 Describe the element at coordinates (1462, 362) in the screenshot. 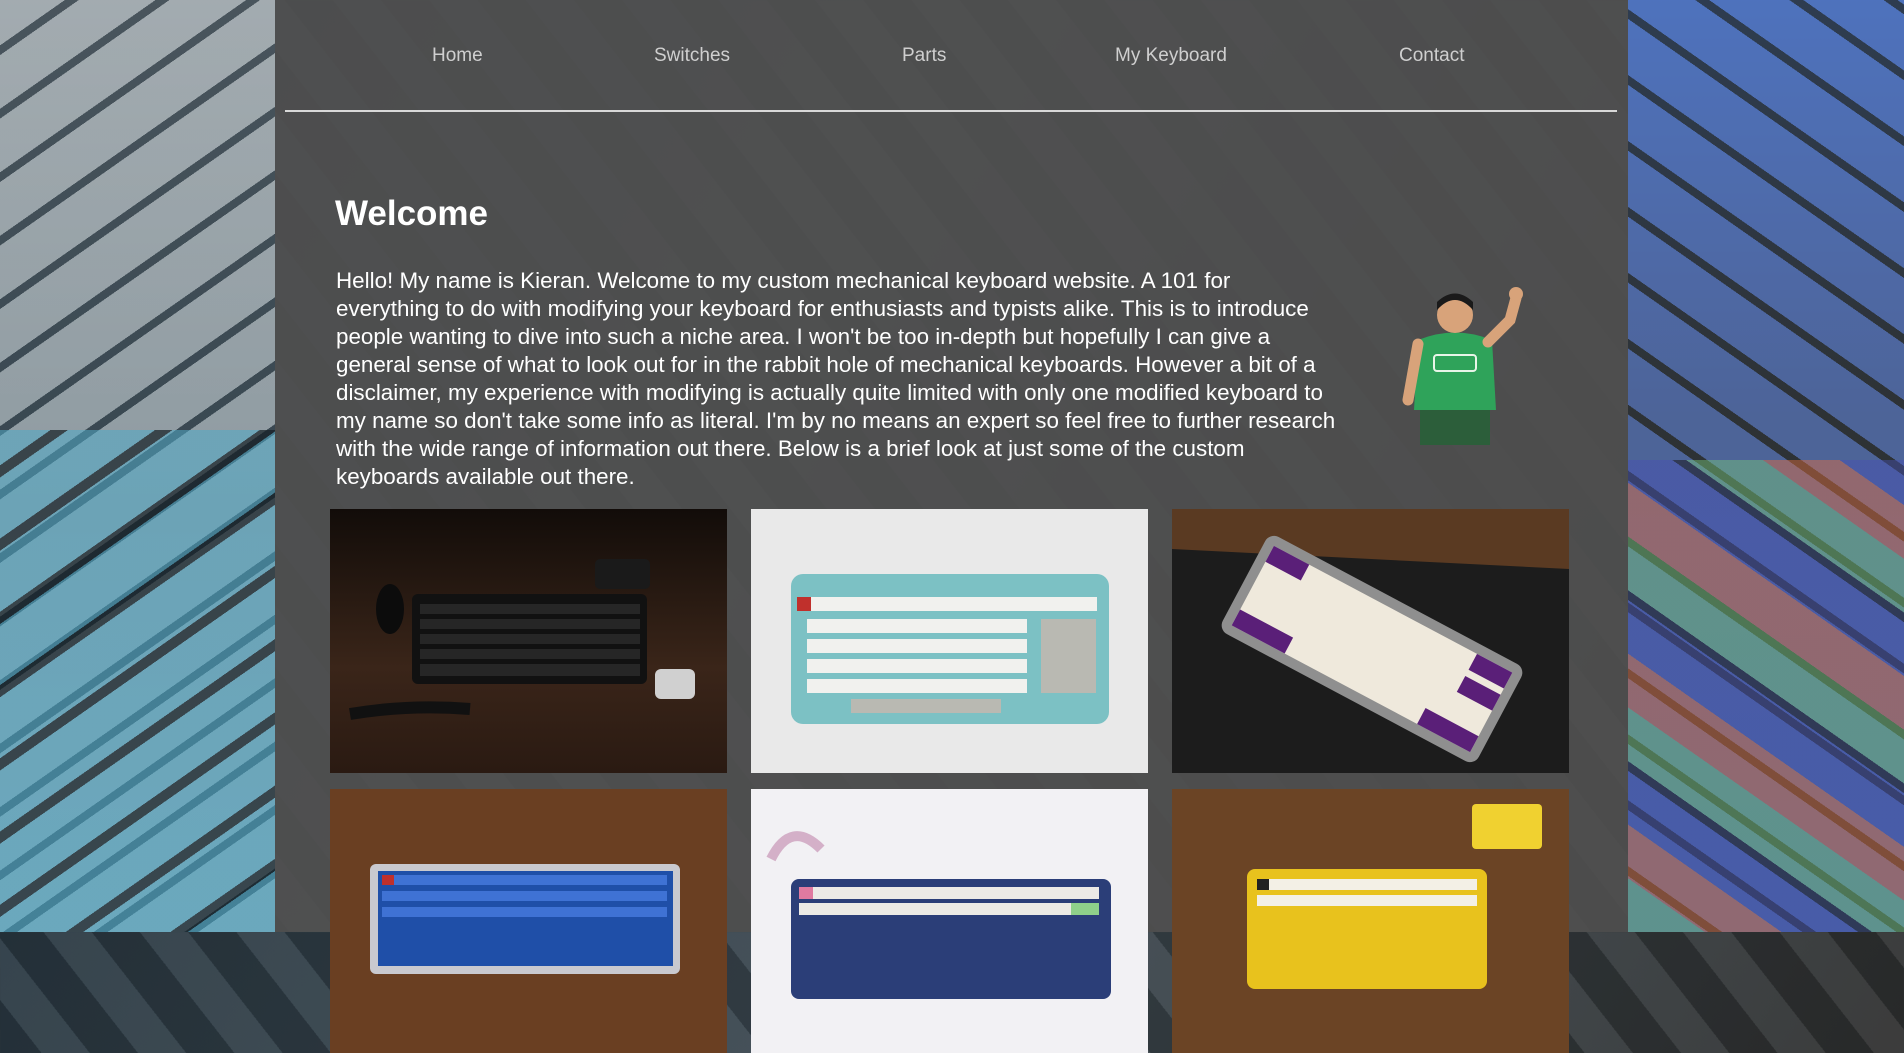

I see `author-photo` at that location.